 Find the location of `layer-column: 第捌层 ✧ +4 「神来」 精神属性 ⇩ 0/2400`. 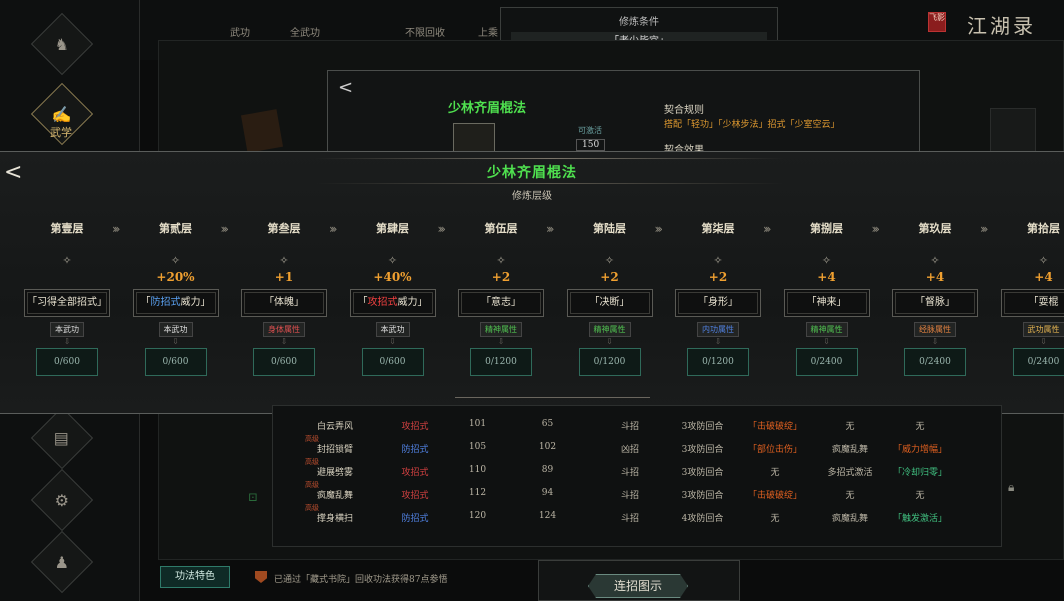

layer-column: 第捌层 ✧ +4 「神来」 精神属性 ⇩ 0/2400 is located at coordinates (827, 295).